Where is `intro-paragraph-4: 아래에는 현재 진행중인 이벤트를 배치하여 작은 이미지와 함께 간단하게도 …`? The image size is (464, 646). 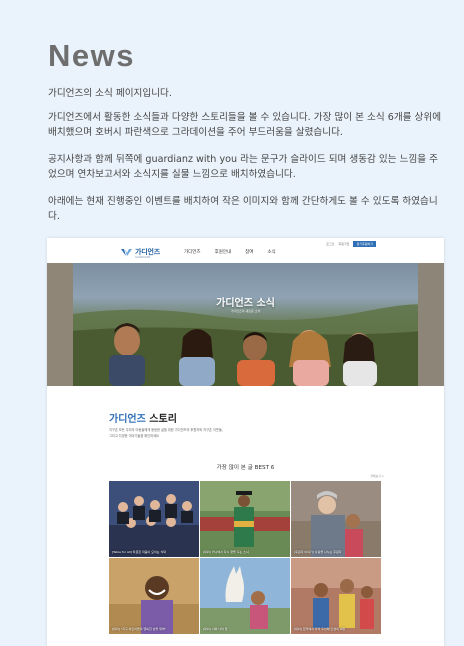
intro-paragraph-4: 아래에는 현재 진행중인 이벤트를 배치하여 작은 이미지와 함께 간단하게도 … is located at coordinates (243, 209).